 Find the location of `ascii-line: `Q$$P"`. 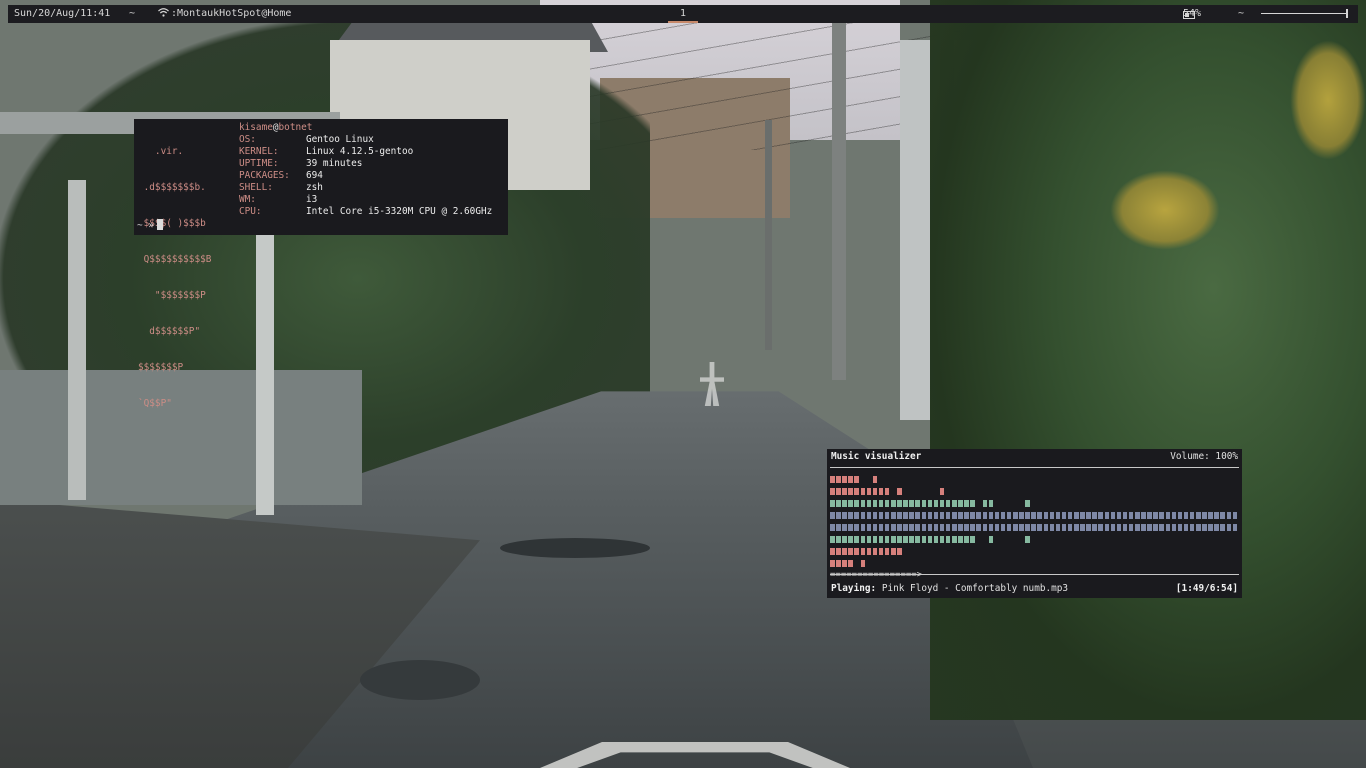

ascii-line: `Q$$P" is located at coordinates (155, 403).